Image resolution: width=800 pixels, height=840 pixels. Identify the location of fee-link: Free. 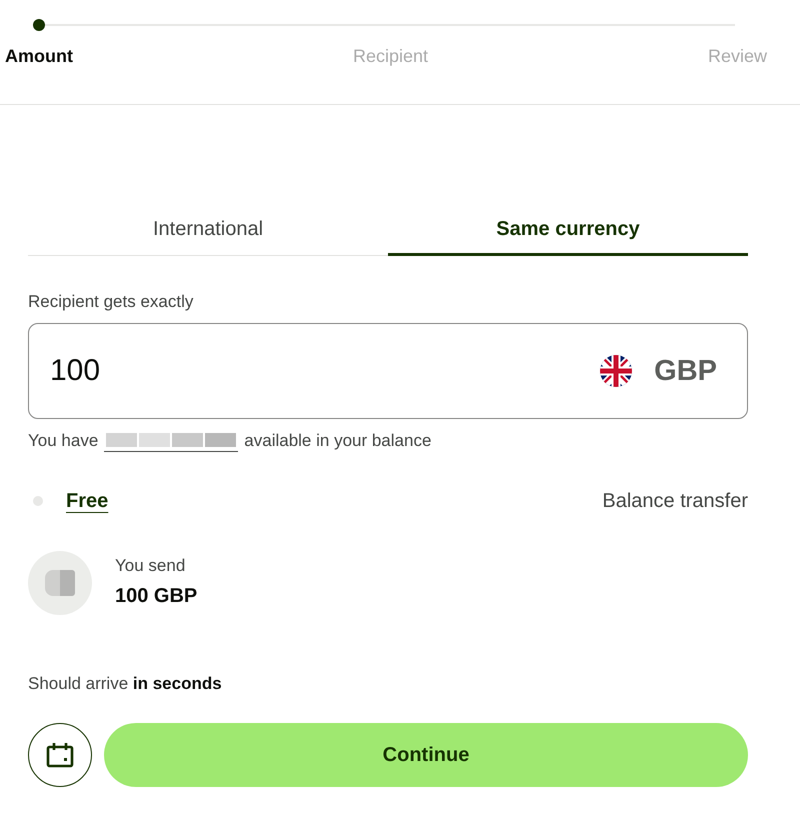
(87, 501).